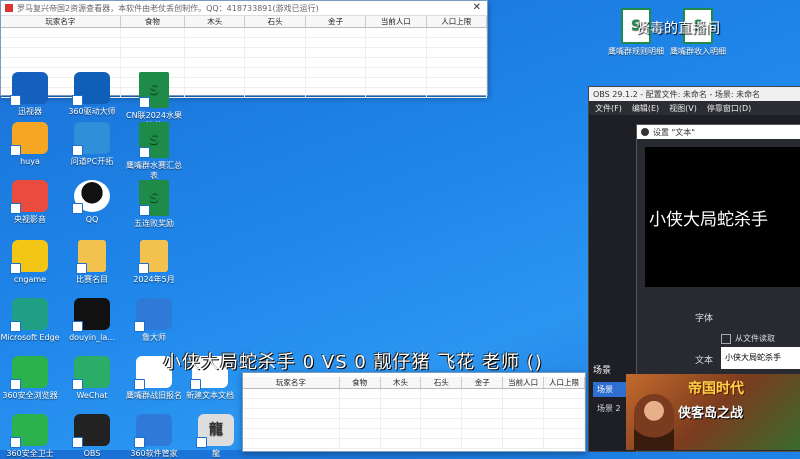 Image resolution: width=800 pixels, height=459 pixels. I want to click on desktop-icon: QQ, so click(92, 202).